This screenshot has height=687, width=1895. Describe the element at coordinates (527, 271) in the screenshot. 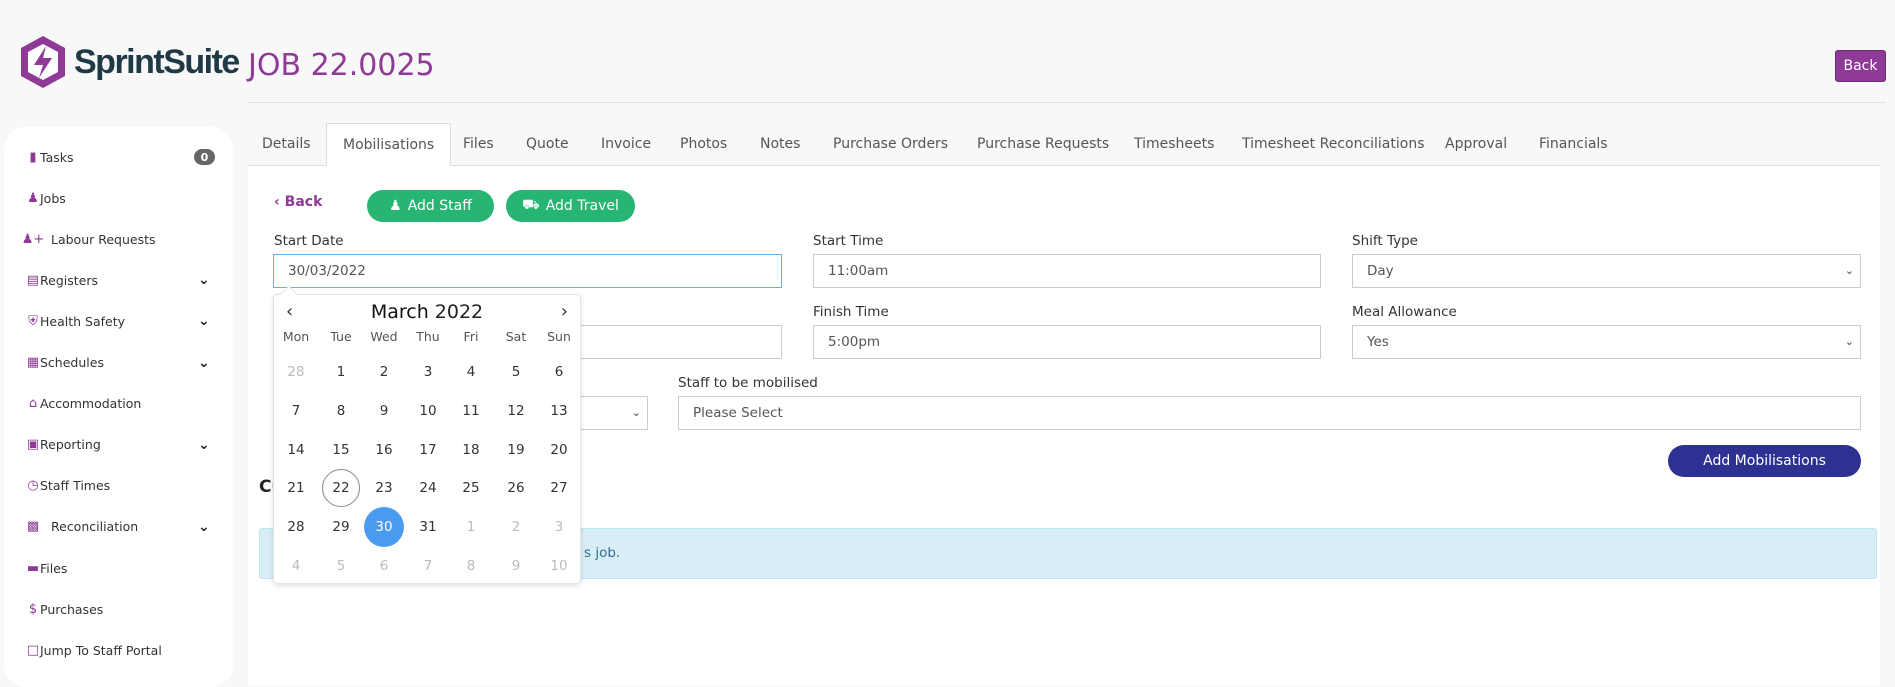

I see `start-date-input: 30/03/2022` at that location.